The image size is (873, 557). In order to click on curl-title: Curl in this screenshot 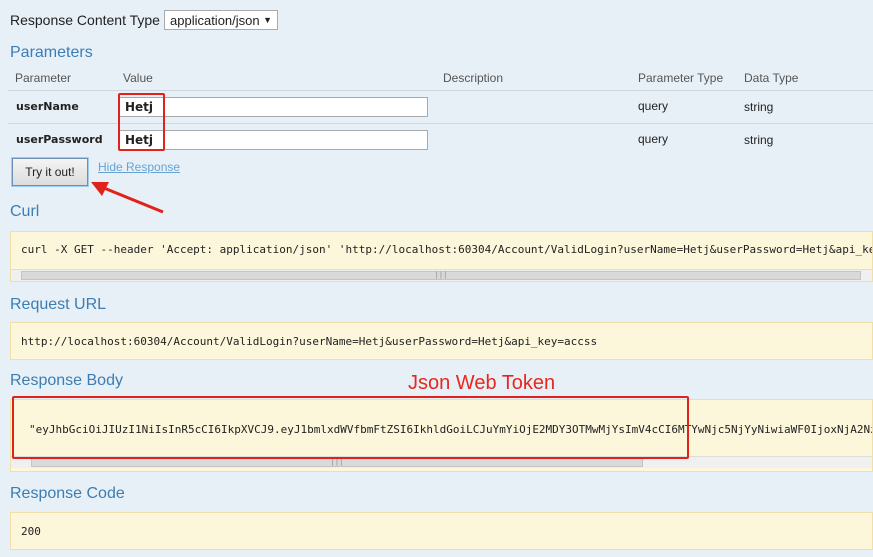, I will do `click(25, 211)`.